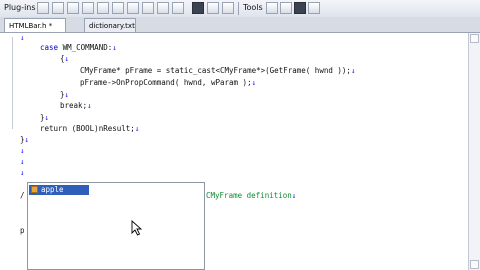  I want to click on code-text: CMyFrame definition, so click(249, 195).